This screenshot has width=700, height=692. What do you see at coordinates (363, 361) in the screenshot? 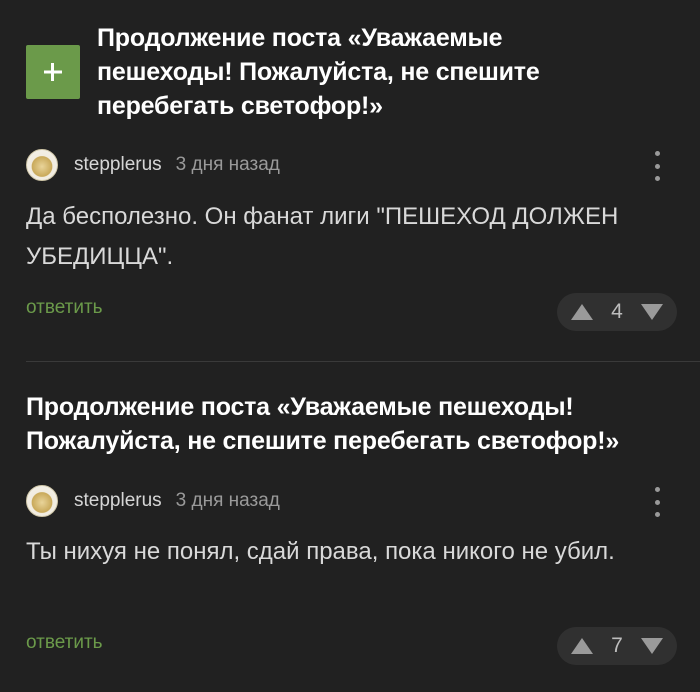
I see `divider` at bounding box center [363, 361].